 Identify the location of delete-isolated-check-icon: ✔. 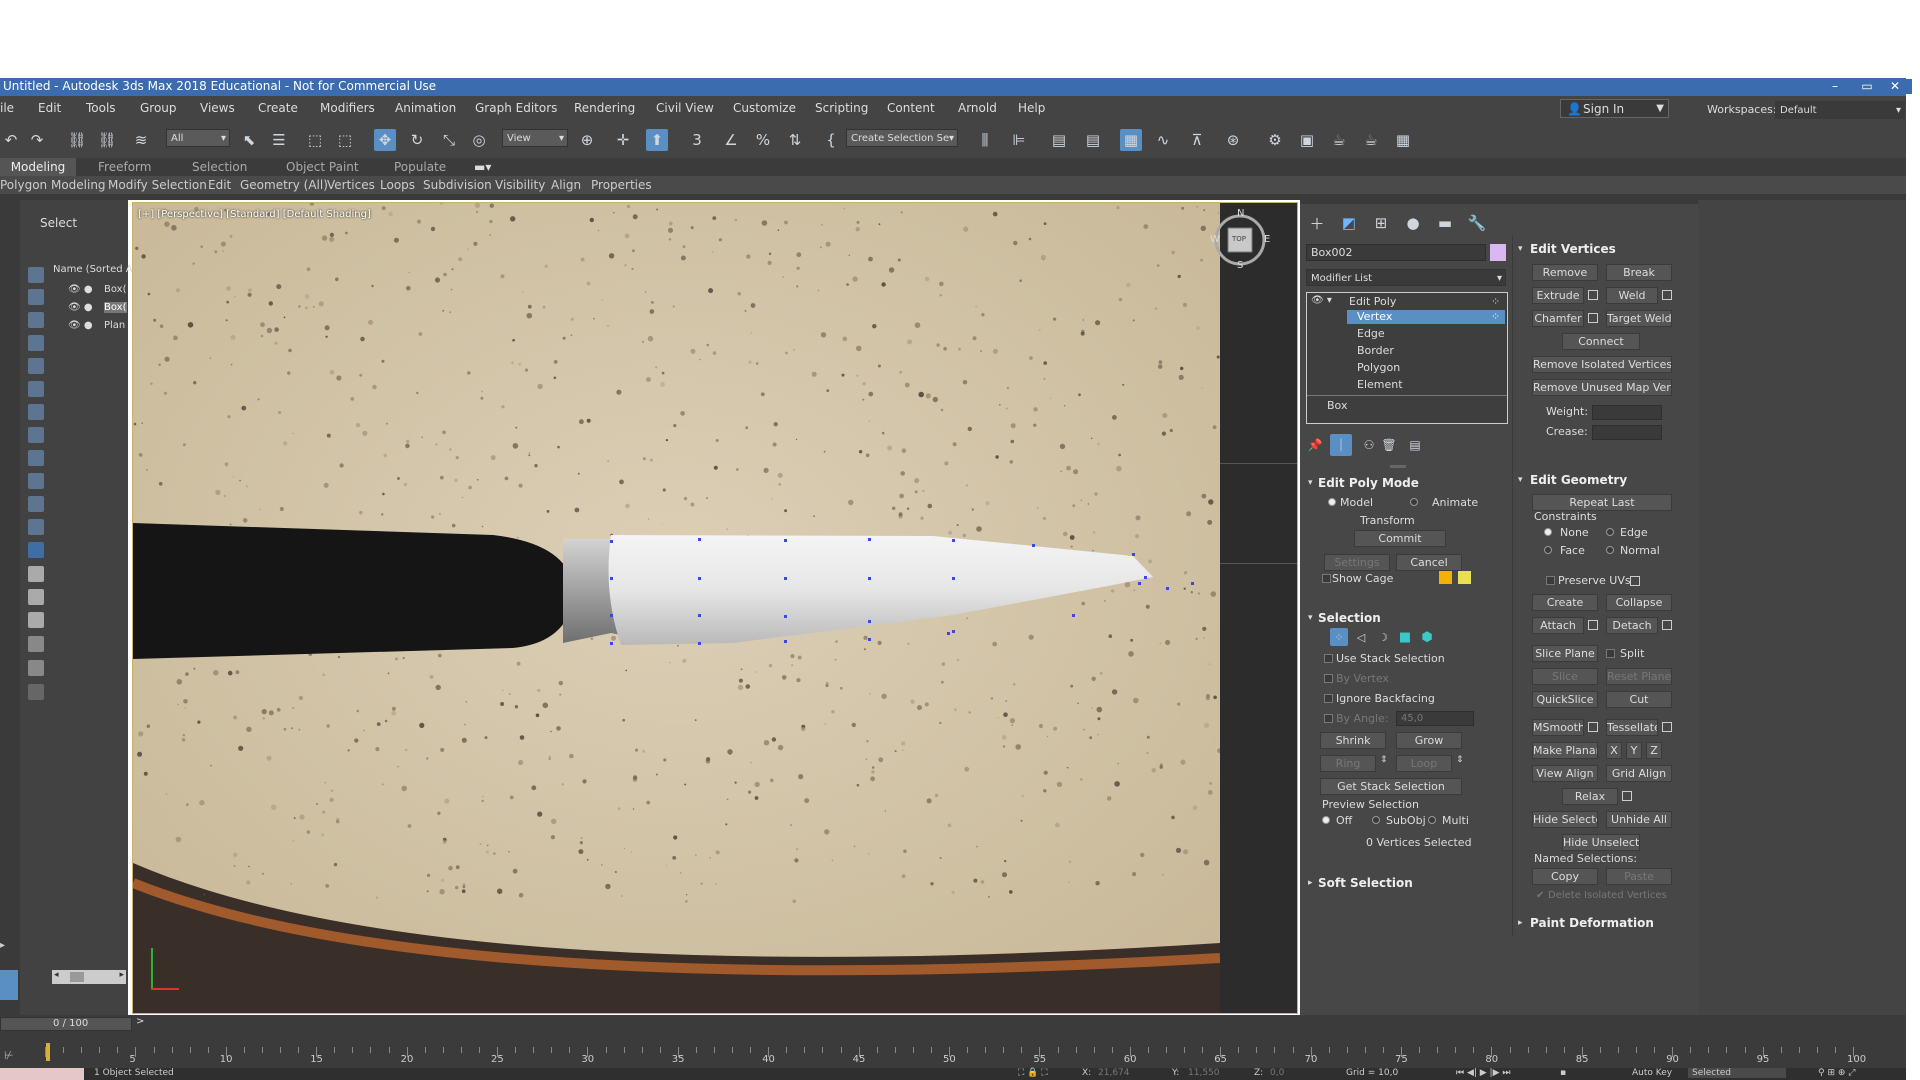
(1540, 895).